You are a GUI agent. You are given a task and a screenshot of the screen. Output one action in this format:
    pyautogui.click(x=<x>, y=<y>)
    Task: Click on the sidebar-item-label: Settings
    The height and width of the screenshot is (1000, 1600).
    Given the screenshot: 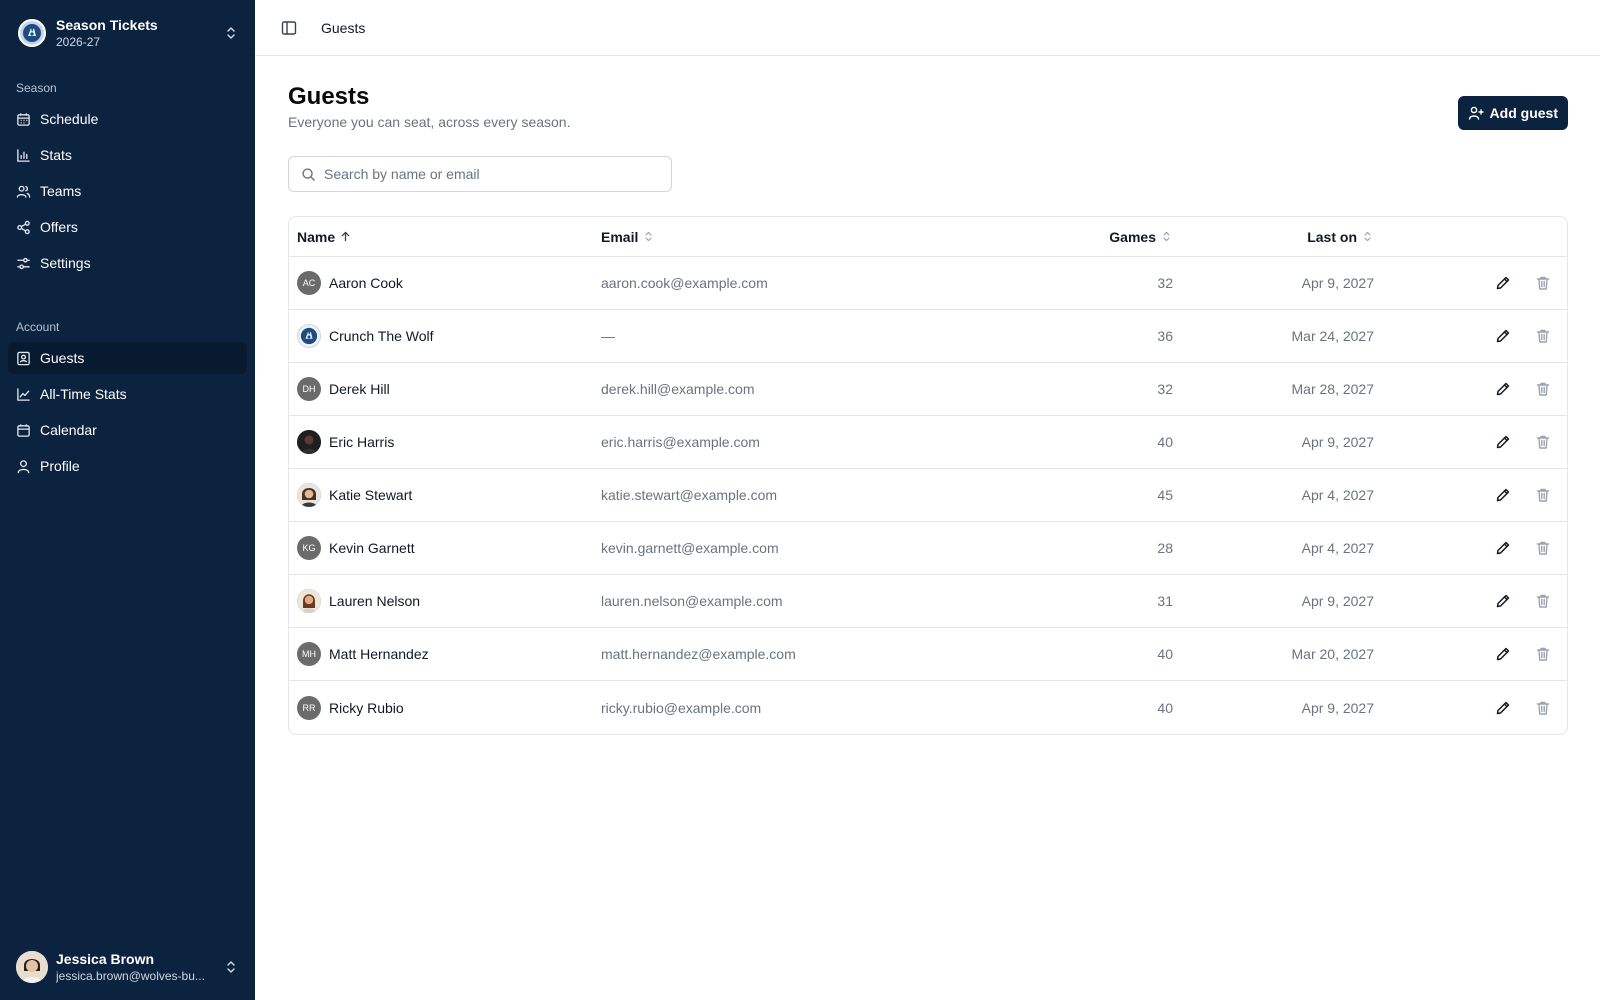 What is the action you would take?
    pyautogui.click(x=65, y=263)
    